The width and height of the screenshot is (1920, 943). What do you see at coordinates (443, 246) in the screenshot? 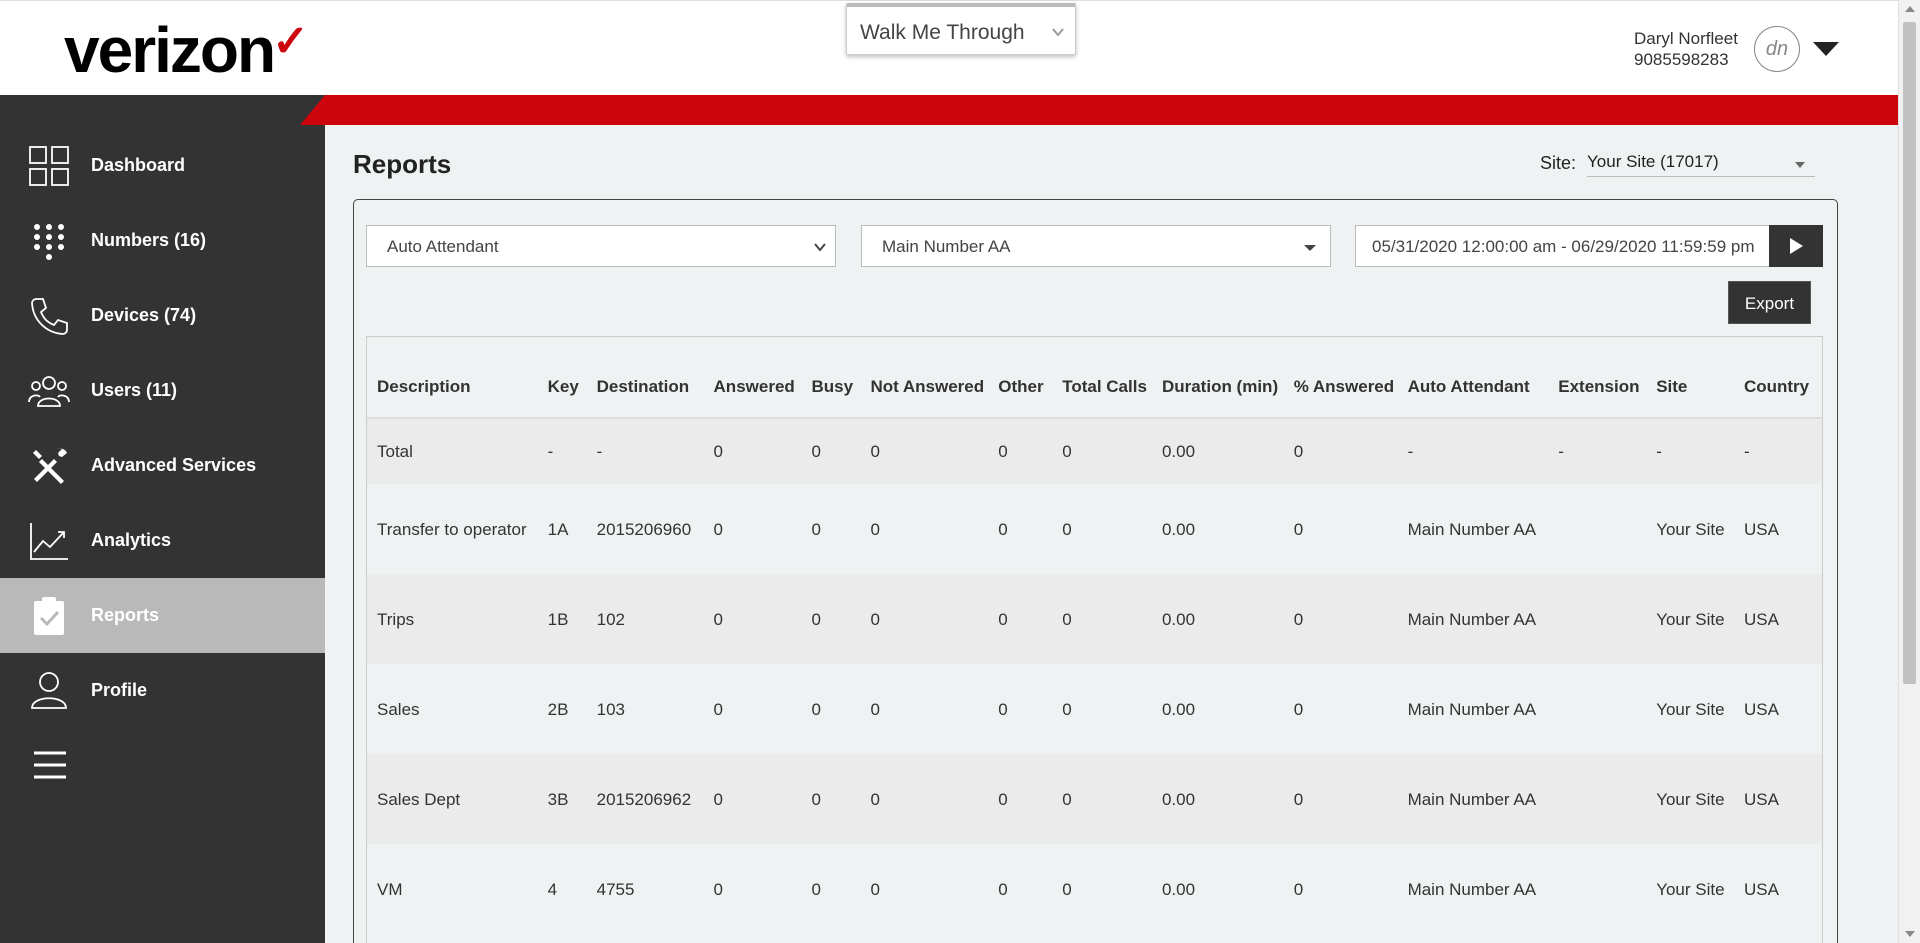
I see `report-type-value: Auto Attendant` at bounding box center [443, 246].